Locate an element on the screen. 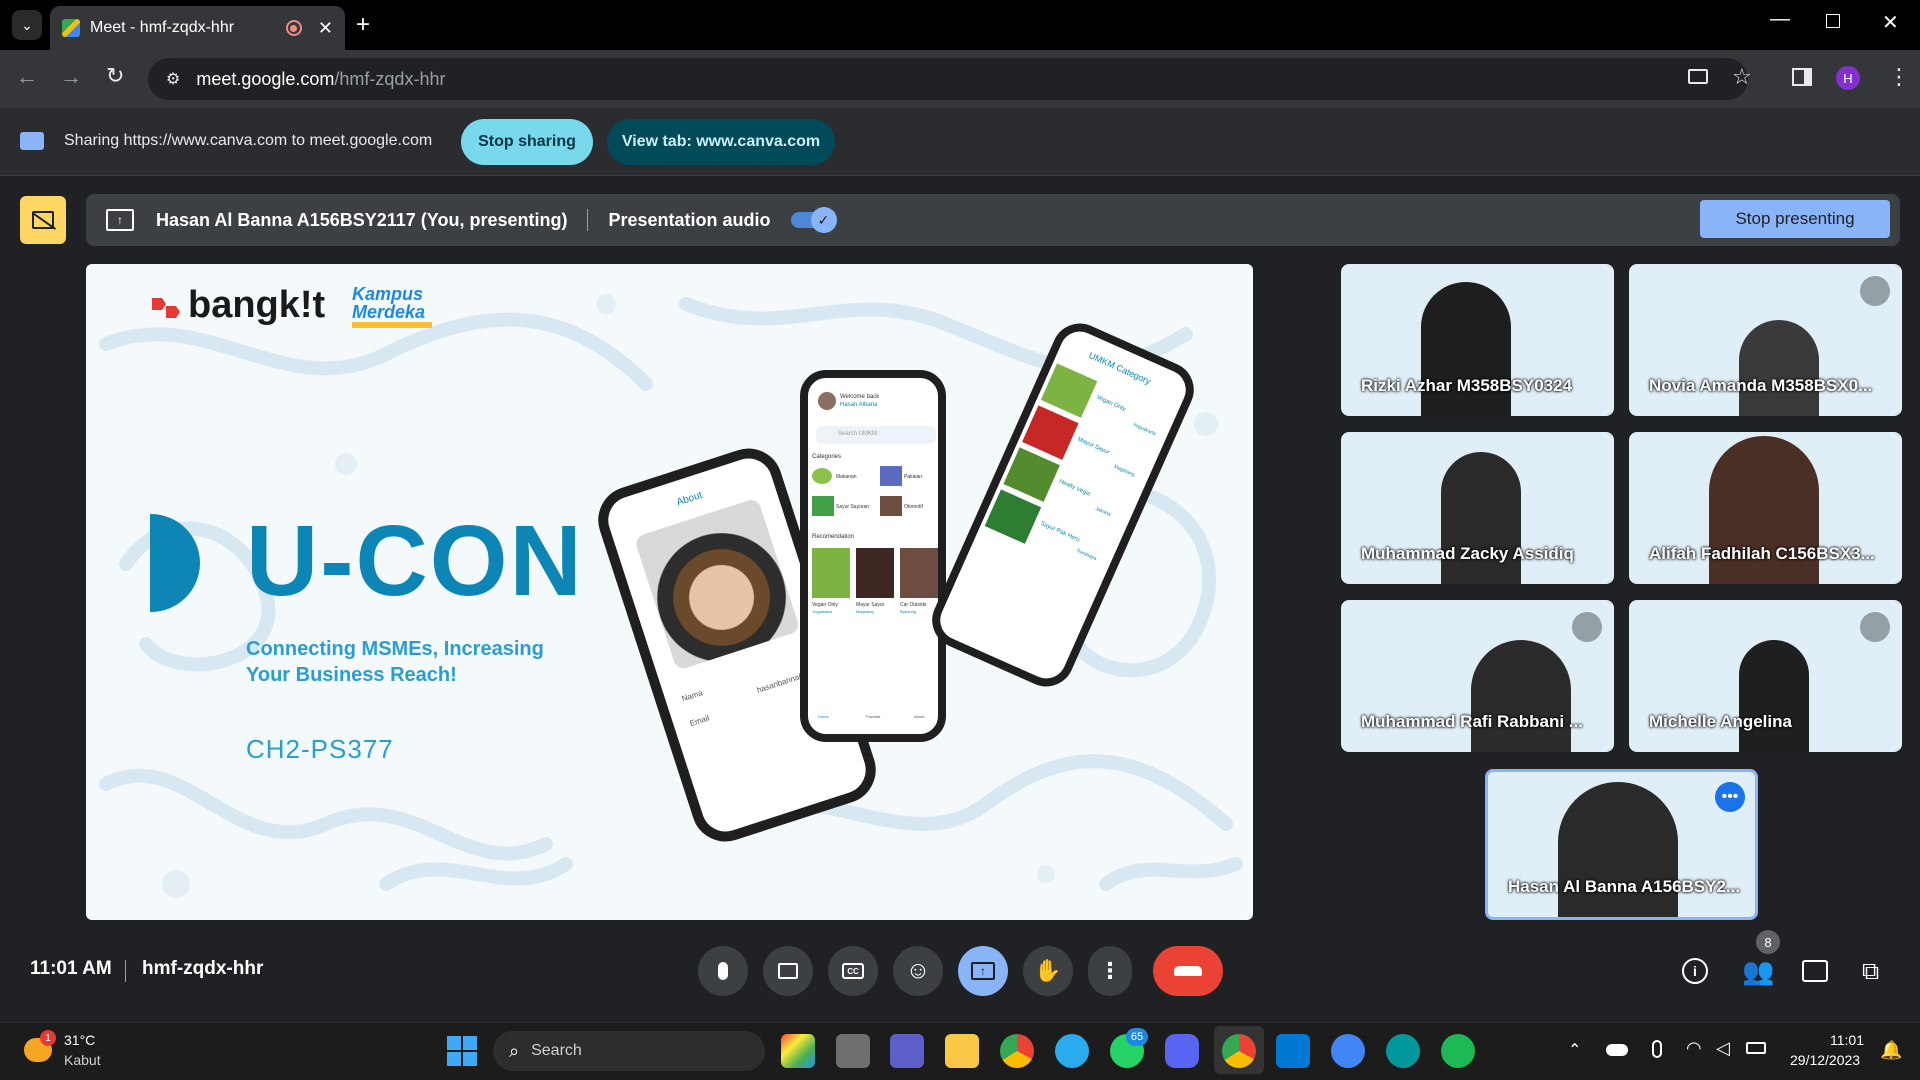  rec-vegan: Vegan Only is located at coordinates (825, 605).